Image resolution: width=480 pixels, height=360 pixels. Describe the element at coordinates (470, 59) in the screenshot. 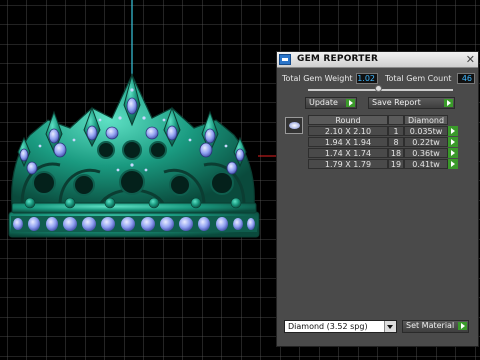

I see `close-icon: ✕` at that location.